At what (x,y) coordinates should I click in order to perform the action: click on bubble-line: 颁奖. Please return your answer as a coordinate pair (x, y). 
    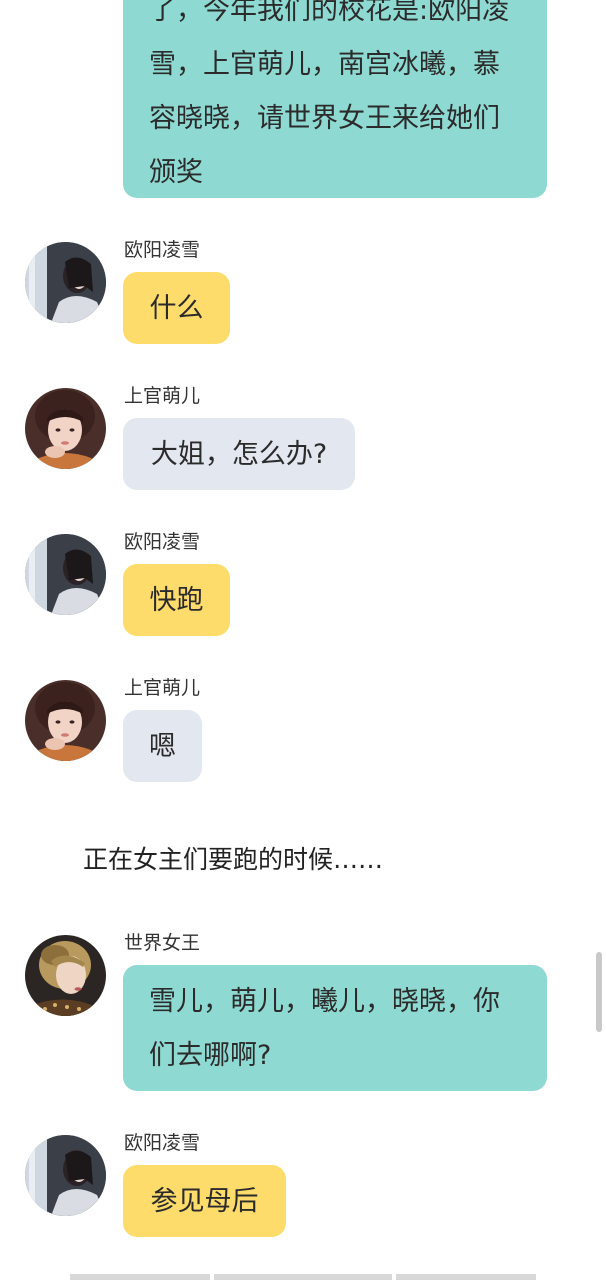
    Looking at the image, I should click on (176, 172).